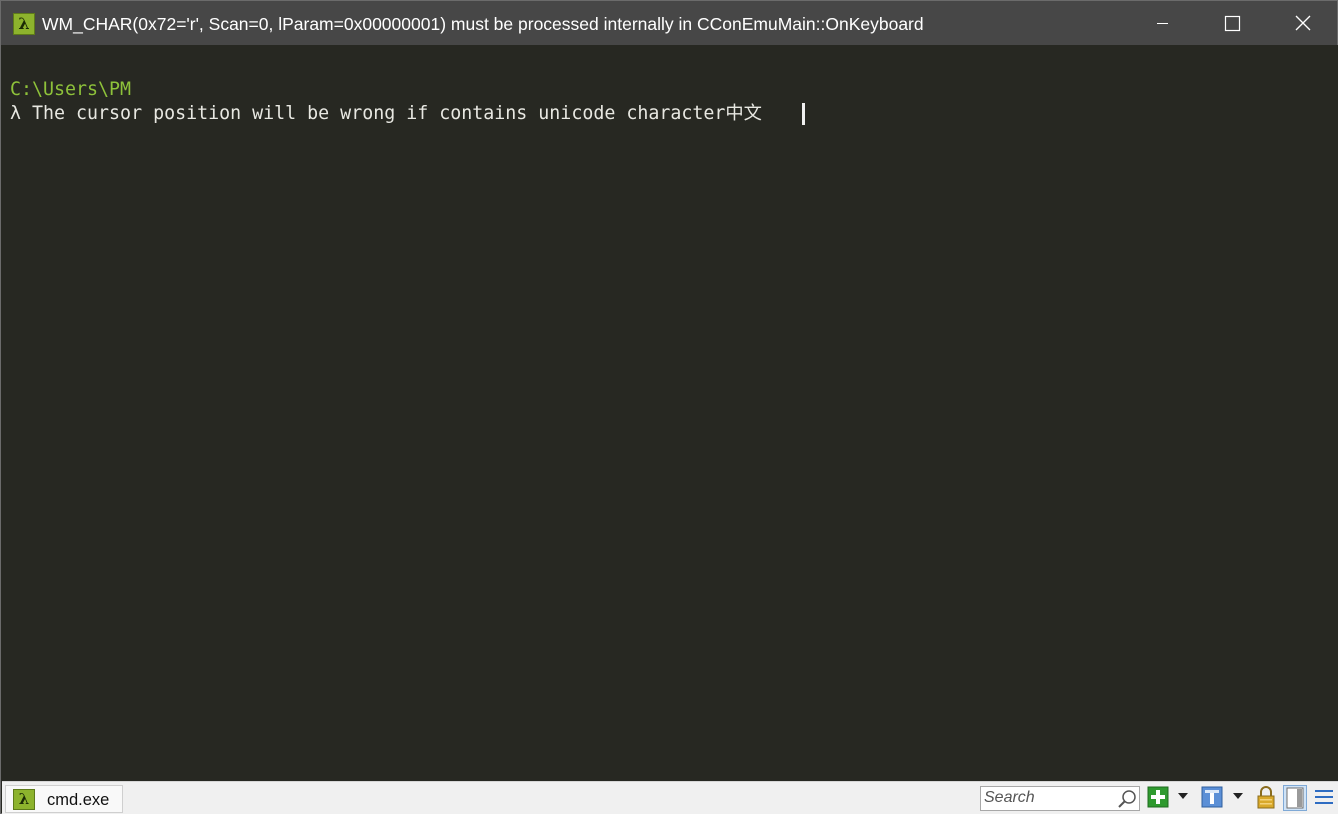  I want to click on prompt-path: C:\Users\PM, so click(71, 89).